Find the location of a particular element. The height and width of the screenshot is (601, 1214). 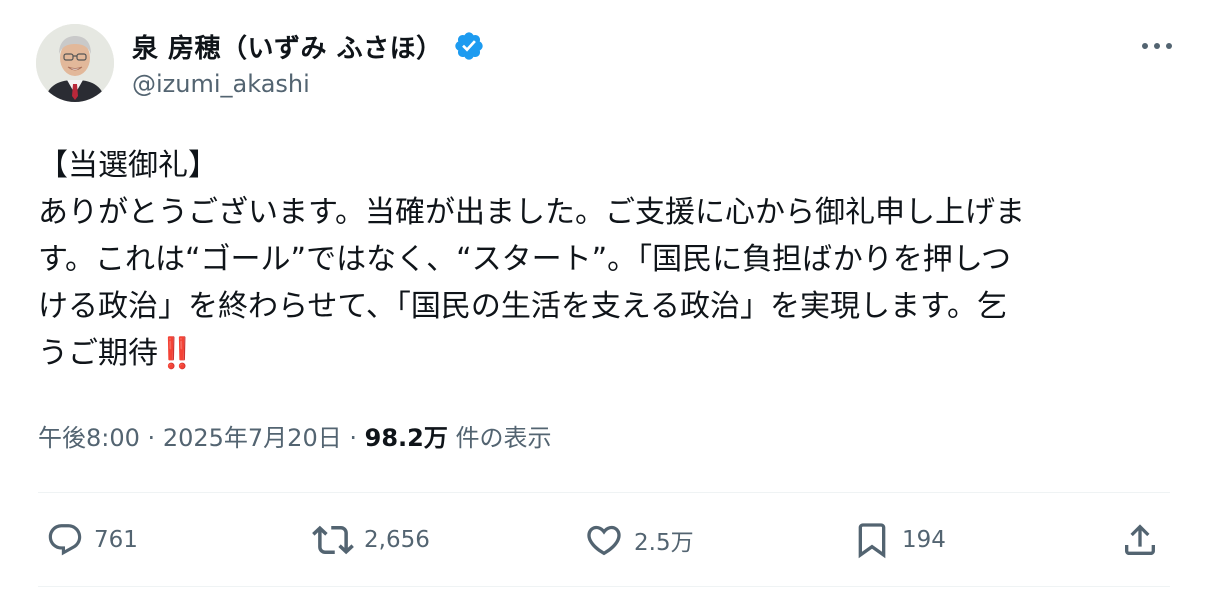

retweet-count: 2,656 is located at coordinates (397, 540).